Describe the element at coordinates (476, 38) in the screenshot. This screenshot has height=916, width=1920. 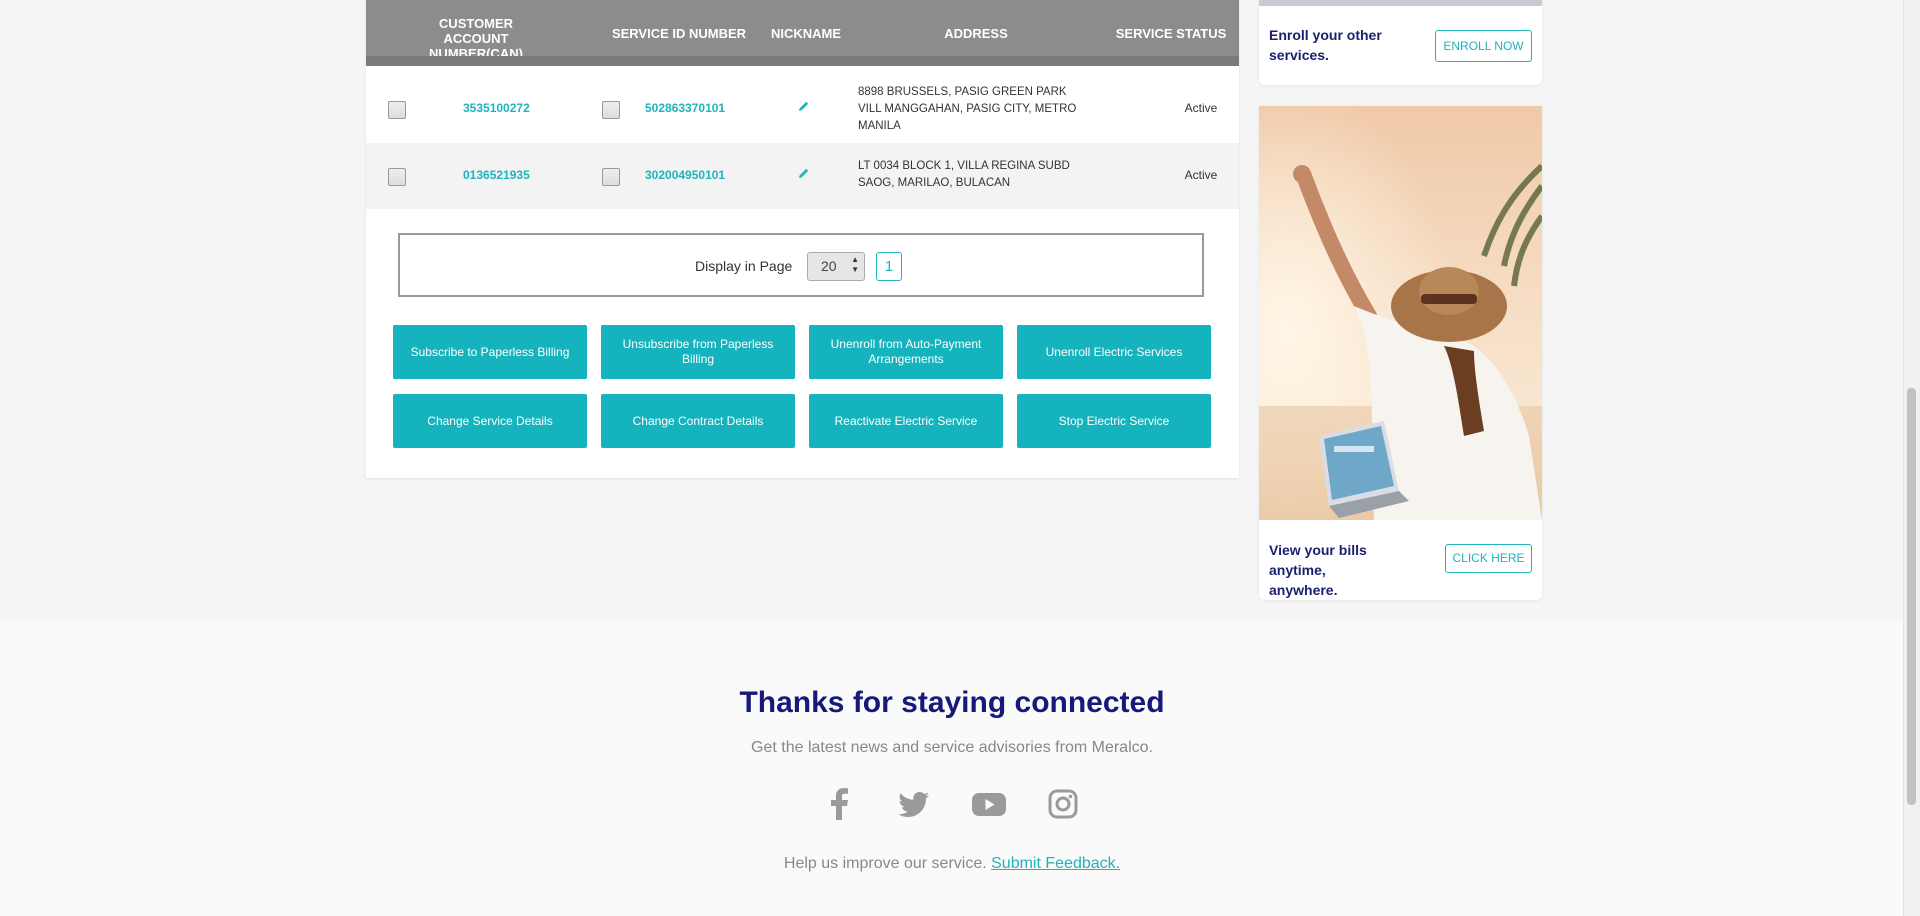
I see `header-can: CUSTOMER ACCOUNT NUMBER(CAN)` at that location.